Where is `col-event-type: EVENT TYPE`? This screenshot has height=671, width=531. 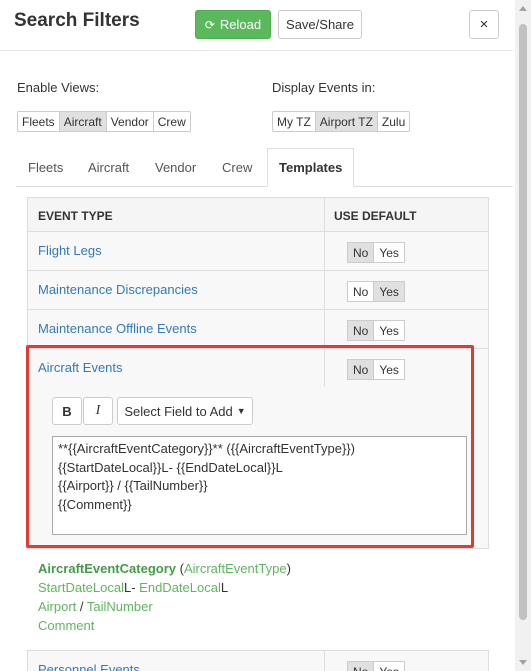 col-event-type: EVENT TYPE is located at coordinates (75, 216).